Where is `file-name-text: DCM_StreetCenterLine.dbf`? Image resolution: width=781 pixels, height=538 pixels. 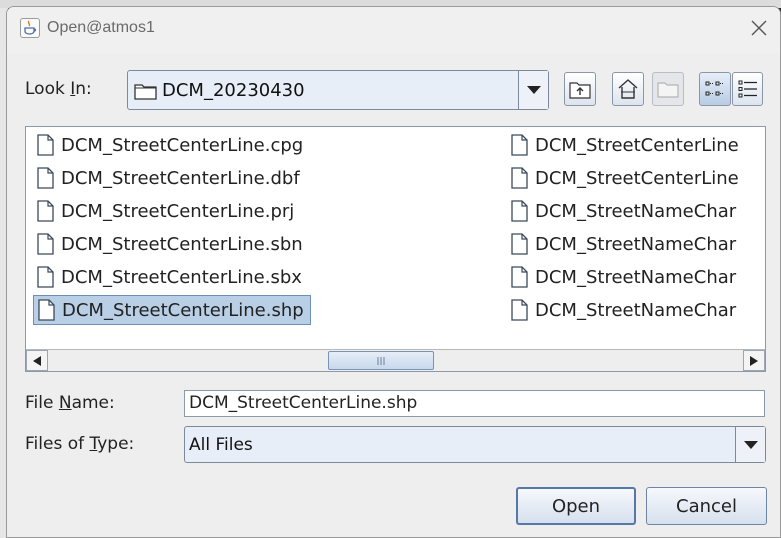
file-name-text: DCM_StreetCenterLine.dbf is located at coordinates (180, 178).